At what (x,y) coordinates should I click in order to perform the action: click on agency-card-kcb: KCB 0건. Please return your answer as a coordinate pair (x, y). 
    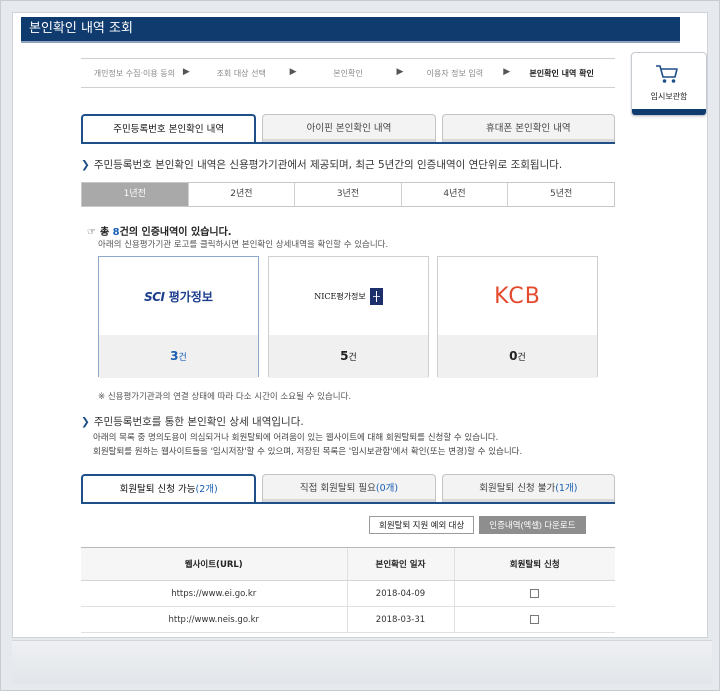
    Looking at the image, I should click on (517, 317).